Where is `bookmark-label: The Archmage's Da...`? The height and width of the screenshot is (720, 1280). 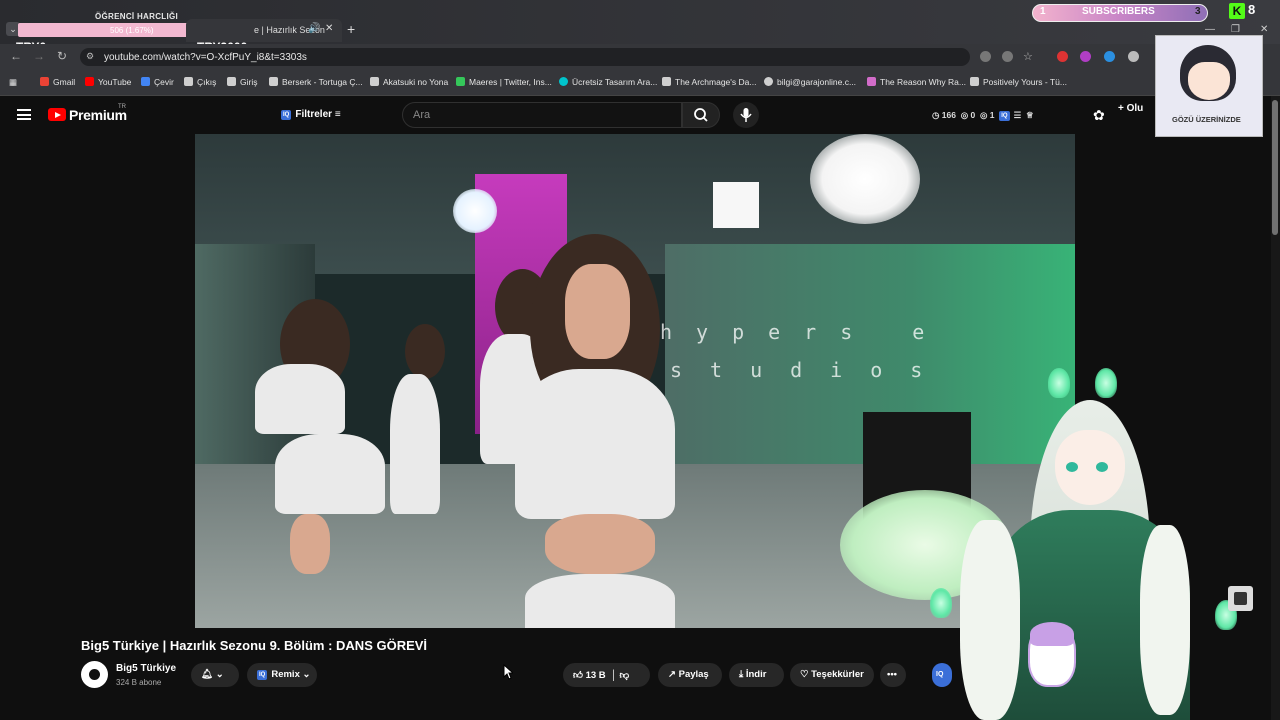
bookmark-label: The Archmage's Da... is located at coordinates (716, 82).